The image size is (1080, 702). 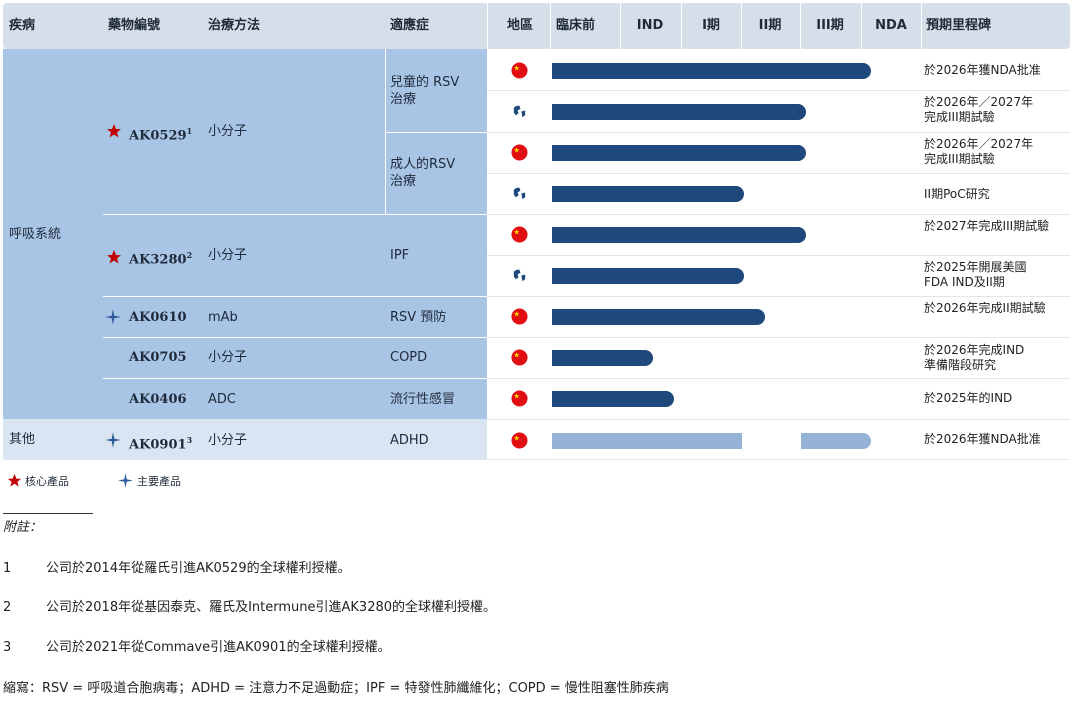 I want to click on drug-ak0705: AK0705, so click(x=158, y=357).